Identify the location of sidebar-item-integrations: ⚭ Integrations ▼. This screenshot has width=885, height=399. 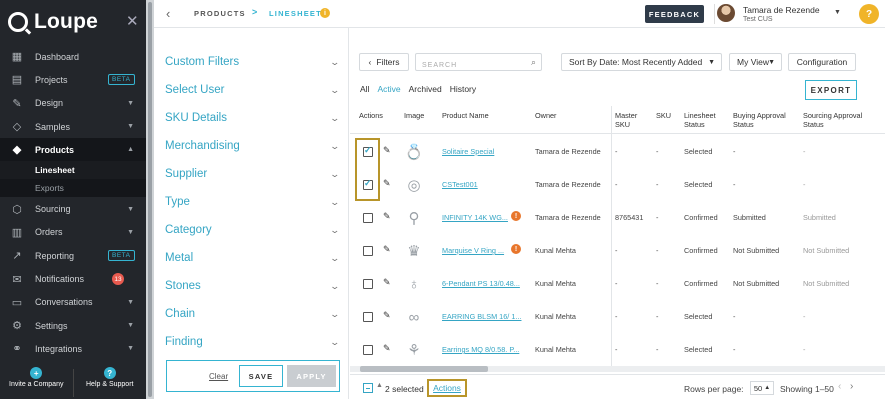
(73, 348).